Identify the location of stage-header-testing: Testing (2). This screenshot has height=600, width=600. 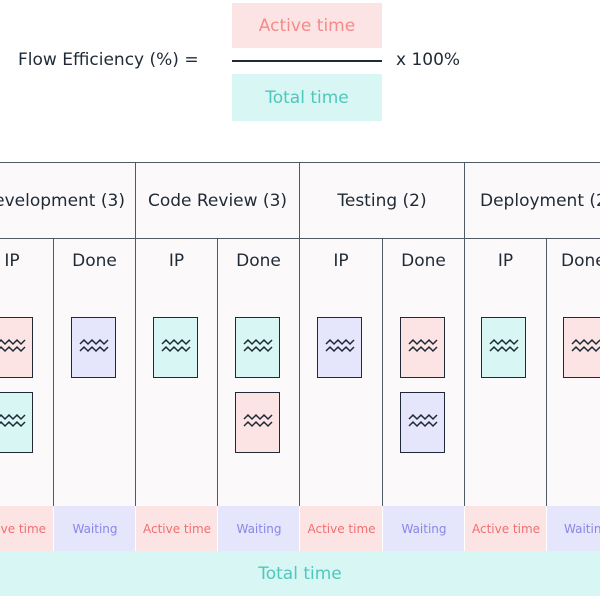
(382, 200).